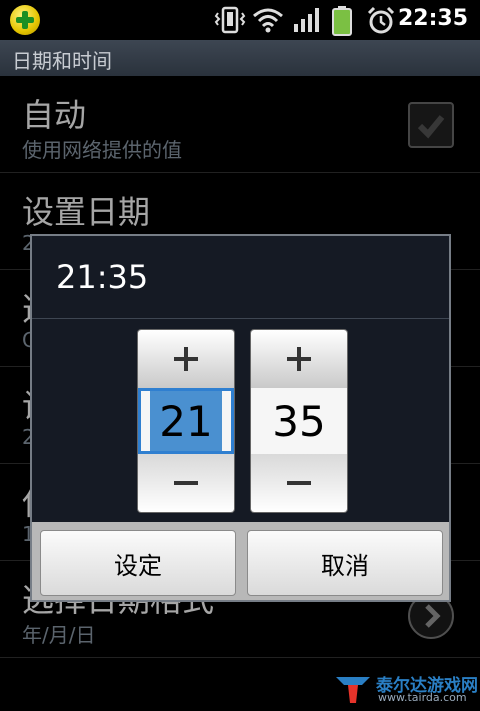  What do you see at coordinates (345, 563) in the screenshot?
I see `cancel-button: 取消` at bounding box center [345, 563].